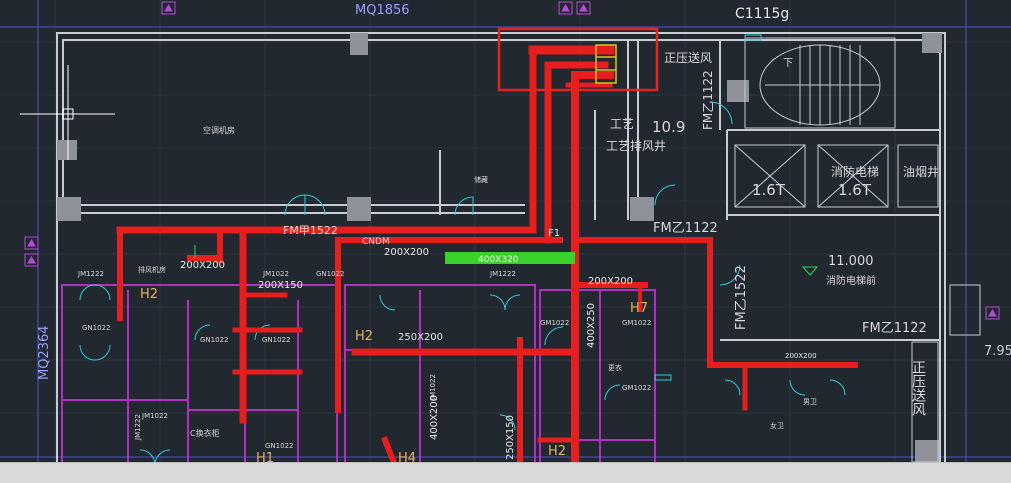 The width and height of the screenshot is (1011, 483). Describe the element at coordinates (382, 10) in the screenshot. I see `top-dim-label: MQ1856` at that location.